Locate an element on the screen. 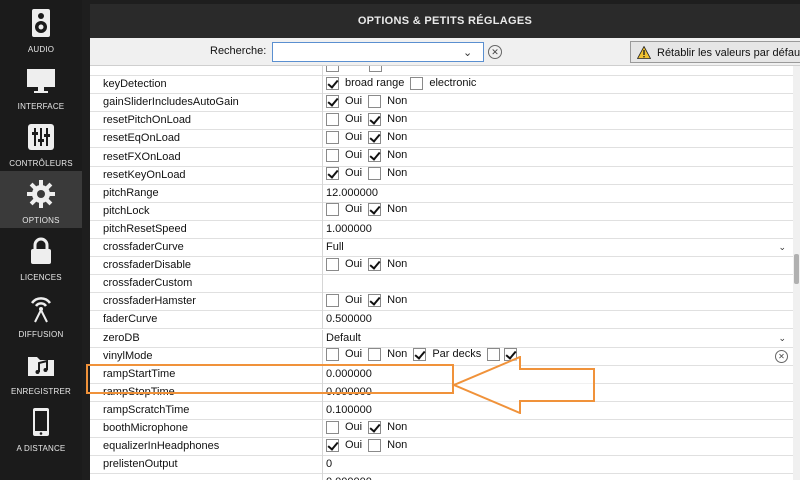 The width and height of the screenshot is (800, 480). sidebar-item-interface: INTERFACE is located at coordinates (41, 85).